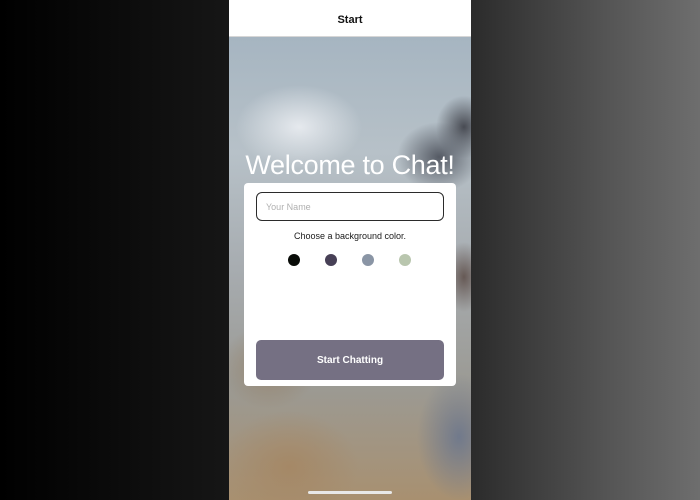  Describe the element at coordinates (350, 492) in the screenshot. I see `home-indicator` at that location.